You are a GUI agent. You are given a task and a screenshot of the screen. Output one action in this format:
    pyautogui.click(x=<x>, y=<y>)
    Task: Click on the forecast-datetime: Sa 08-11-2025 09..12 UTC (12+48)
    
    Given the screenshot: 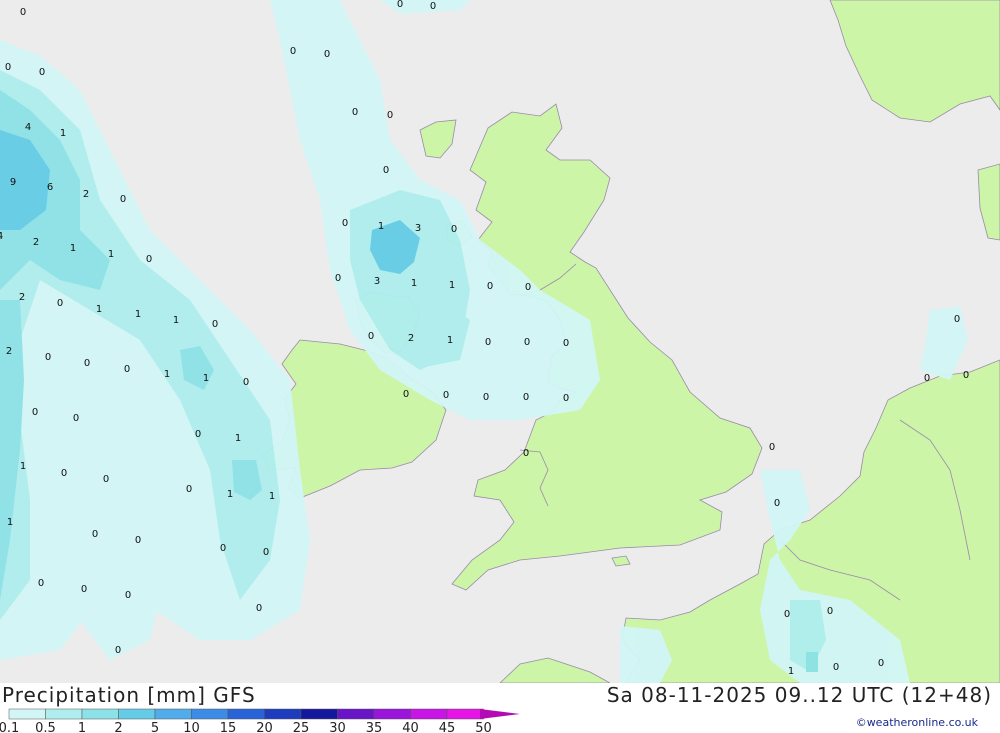 What is the action you would take?
    pyautogui.click(x=799, y=695)
    